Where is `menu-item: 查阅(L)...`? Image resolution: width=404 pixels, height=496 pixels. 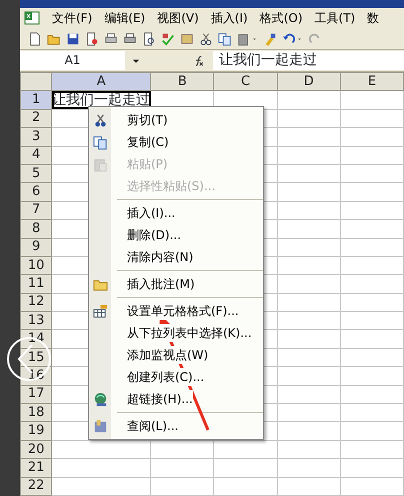 menu-item: 查阅(L)... is located at coordinates (152, 426).